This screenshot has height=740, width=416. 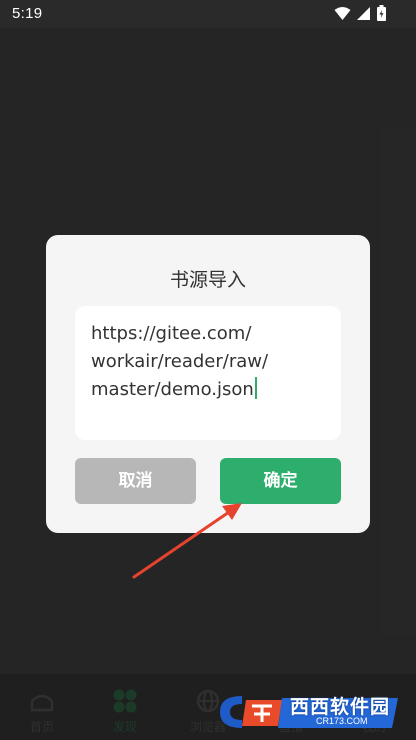 I want to click on cancel-button: 取消, so click(x=135, y=481).